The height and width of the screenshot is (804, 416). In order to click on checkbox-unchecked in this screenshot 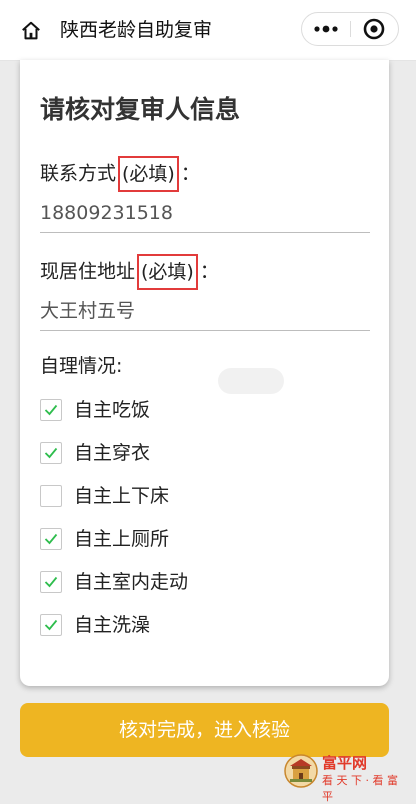, I will do `click(51, 496)`.